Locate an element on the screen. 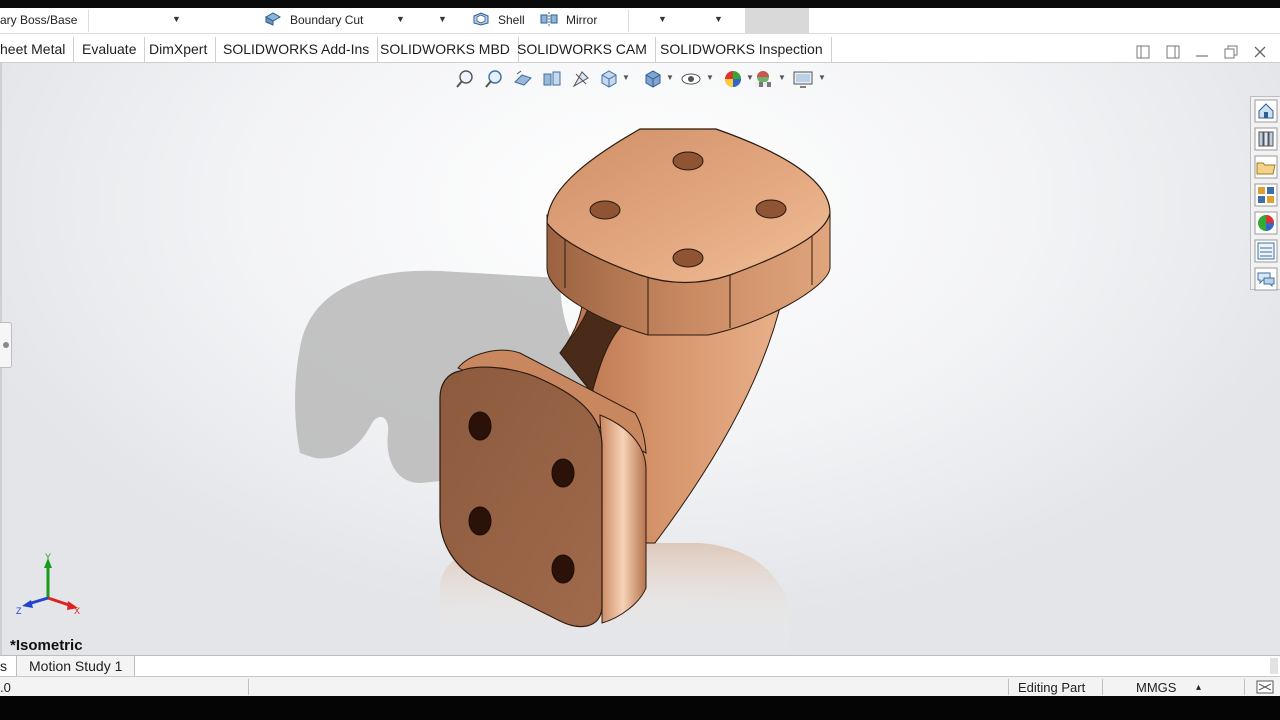 Image resolution: width=1280 pixels, height=720 pixels. heads-up-view-toolbar: ▼ ▼ ▼ ▼ ▼ ▼ is located at coordinates (640, 78).